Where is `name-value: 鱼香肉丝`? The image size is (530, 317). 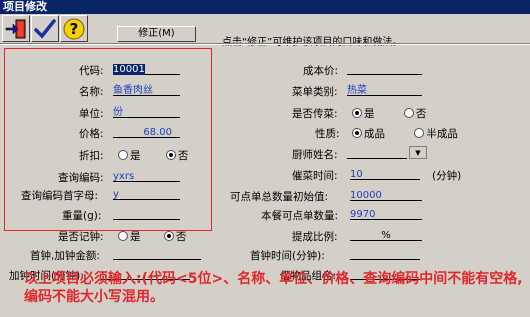
name-value: 鱼香肉丝 is located at coordinates (133, 90).